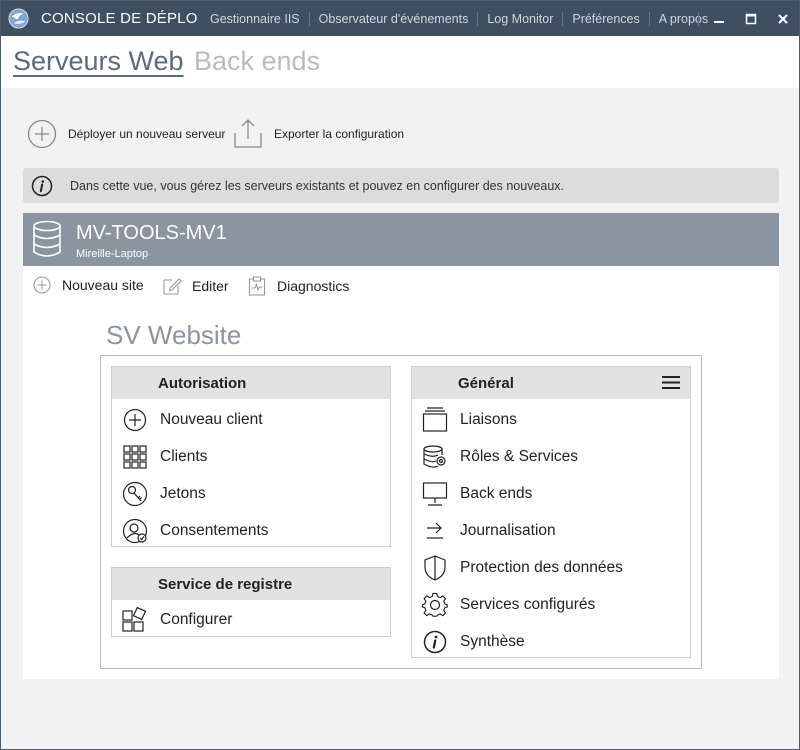  What do you see at coordinates (492, 641) in the screenshot?
I see `card-item-label: Synthèse` at bounding box center [492, 641].